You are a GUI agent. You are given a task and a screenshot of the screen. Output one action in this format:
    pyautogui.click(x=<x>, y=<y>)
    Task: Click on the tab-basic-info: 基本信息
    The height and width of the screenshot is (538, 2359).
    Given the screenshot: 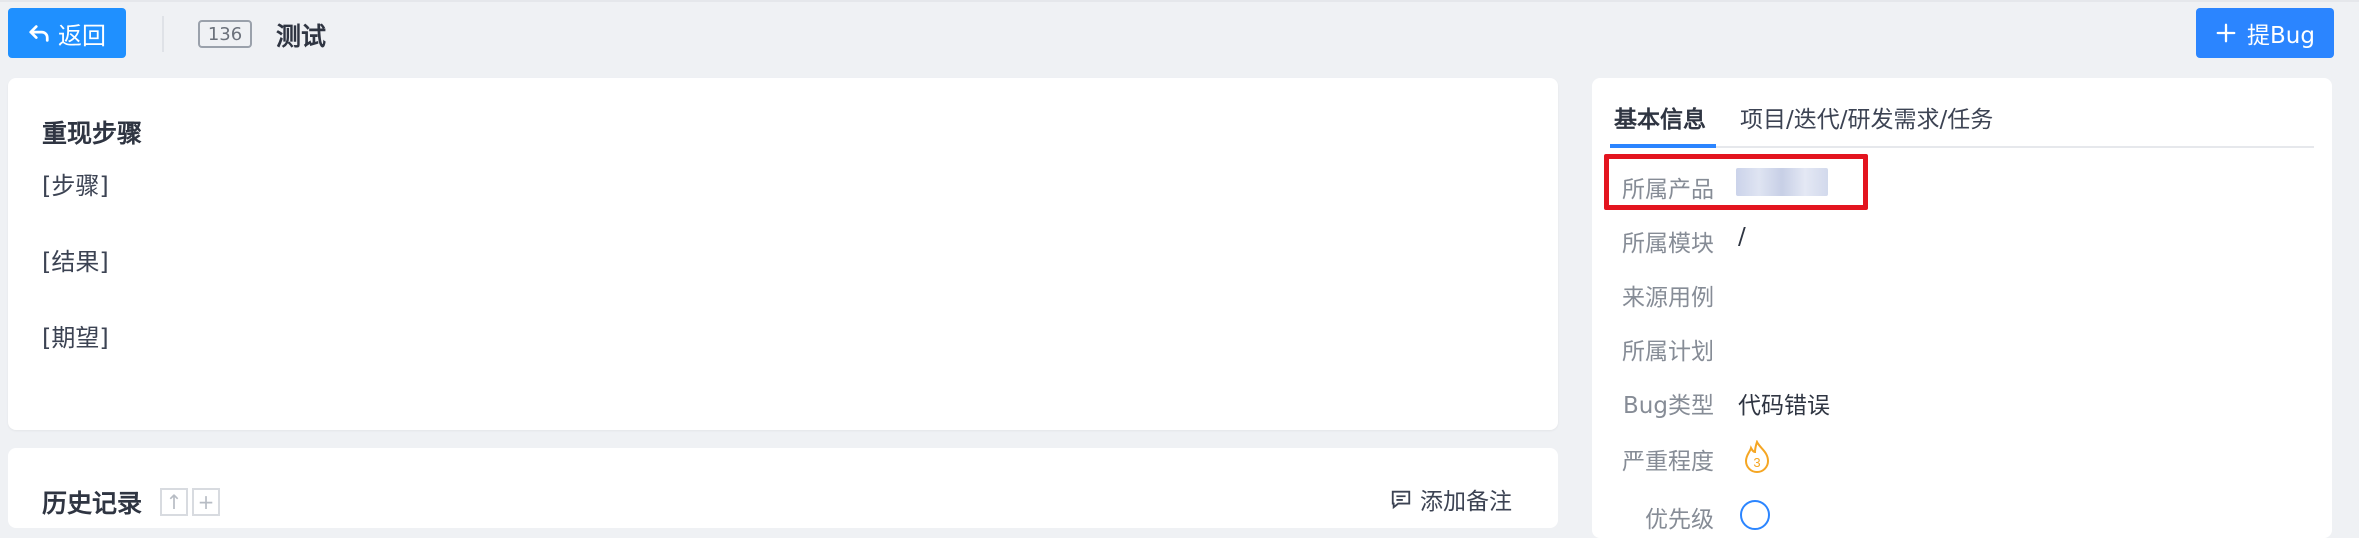 What is the action you would take?
    pyautogui.click(x=1660, y=117)
    